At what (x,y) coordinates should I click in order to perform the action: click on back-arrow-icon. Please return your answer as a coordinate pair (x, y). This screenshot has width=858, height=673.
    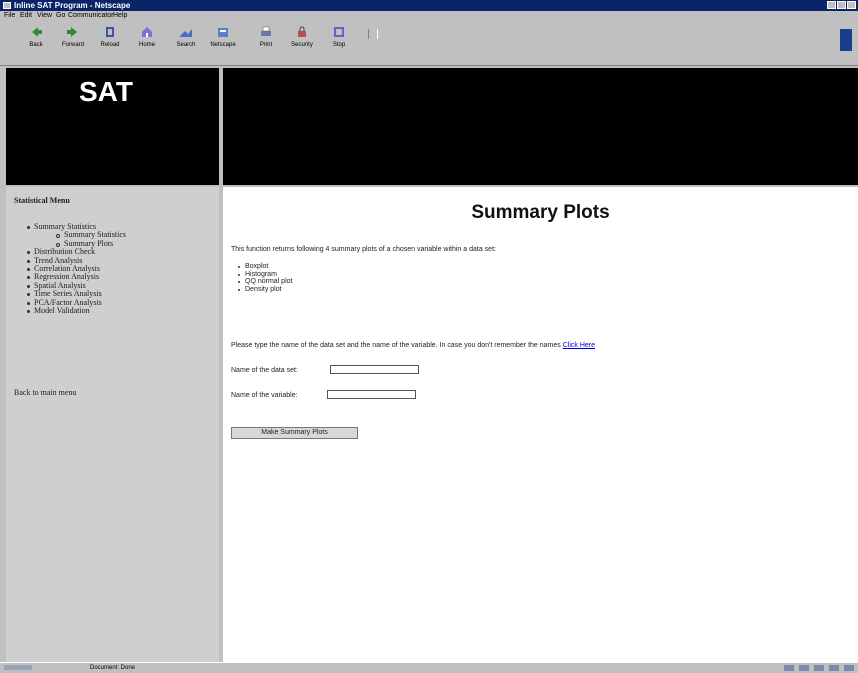
    Looking at the image, I should click on (37, 32).